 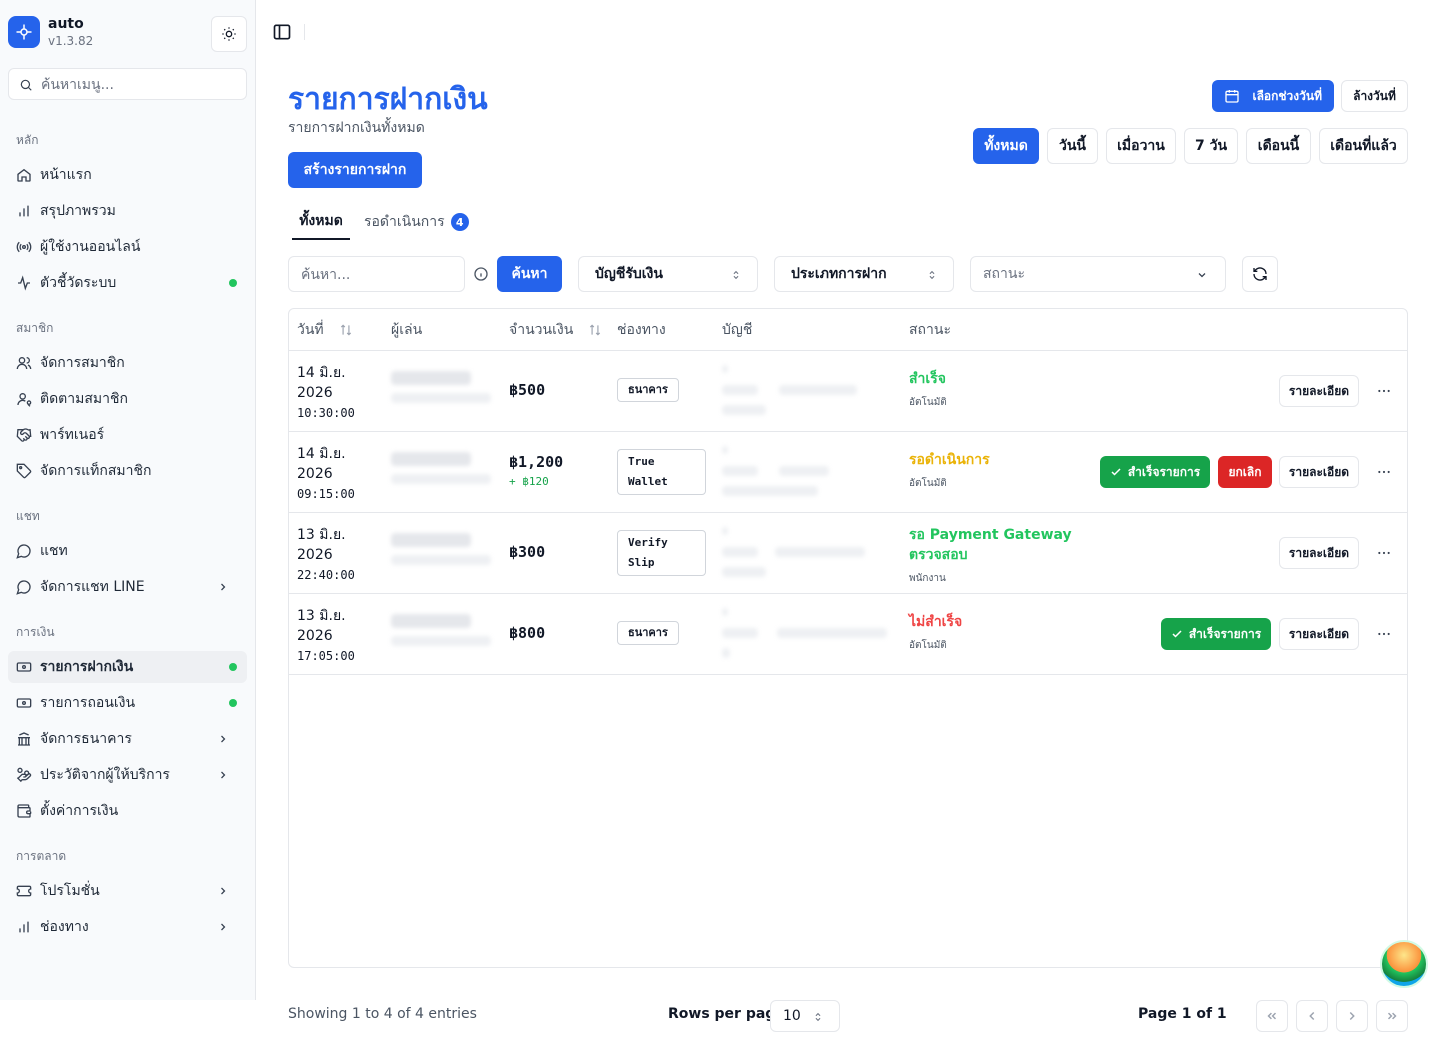 I want to click on radio-icon, so click(x=24, y=247).